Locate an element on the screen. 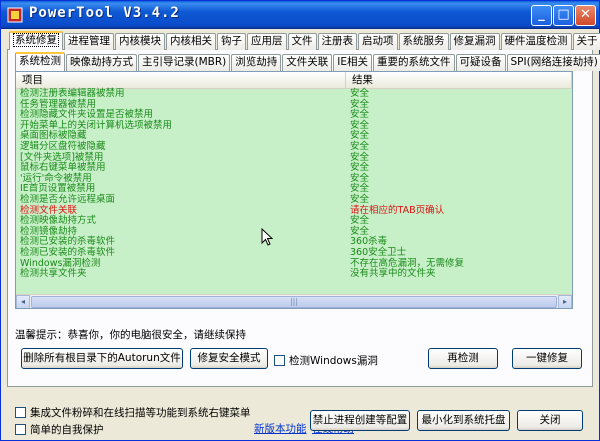 The image size is (600, 441). tab-label: 关于 is located at coordinates (587, 41).